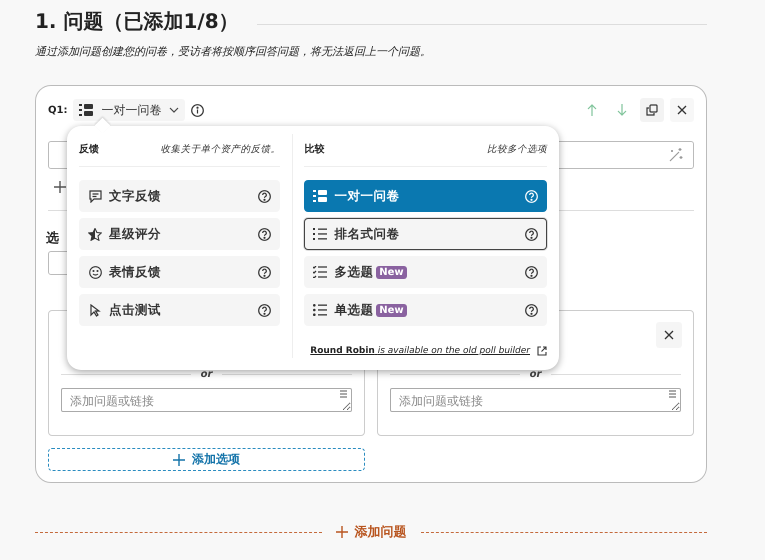 This screenshot has width=765, height=560. I want to click on info-icon, so click(197, 110).